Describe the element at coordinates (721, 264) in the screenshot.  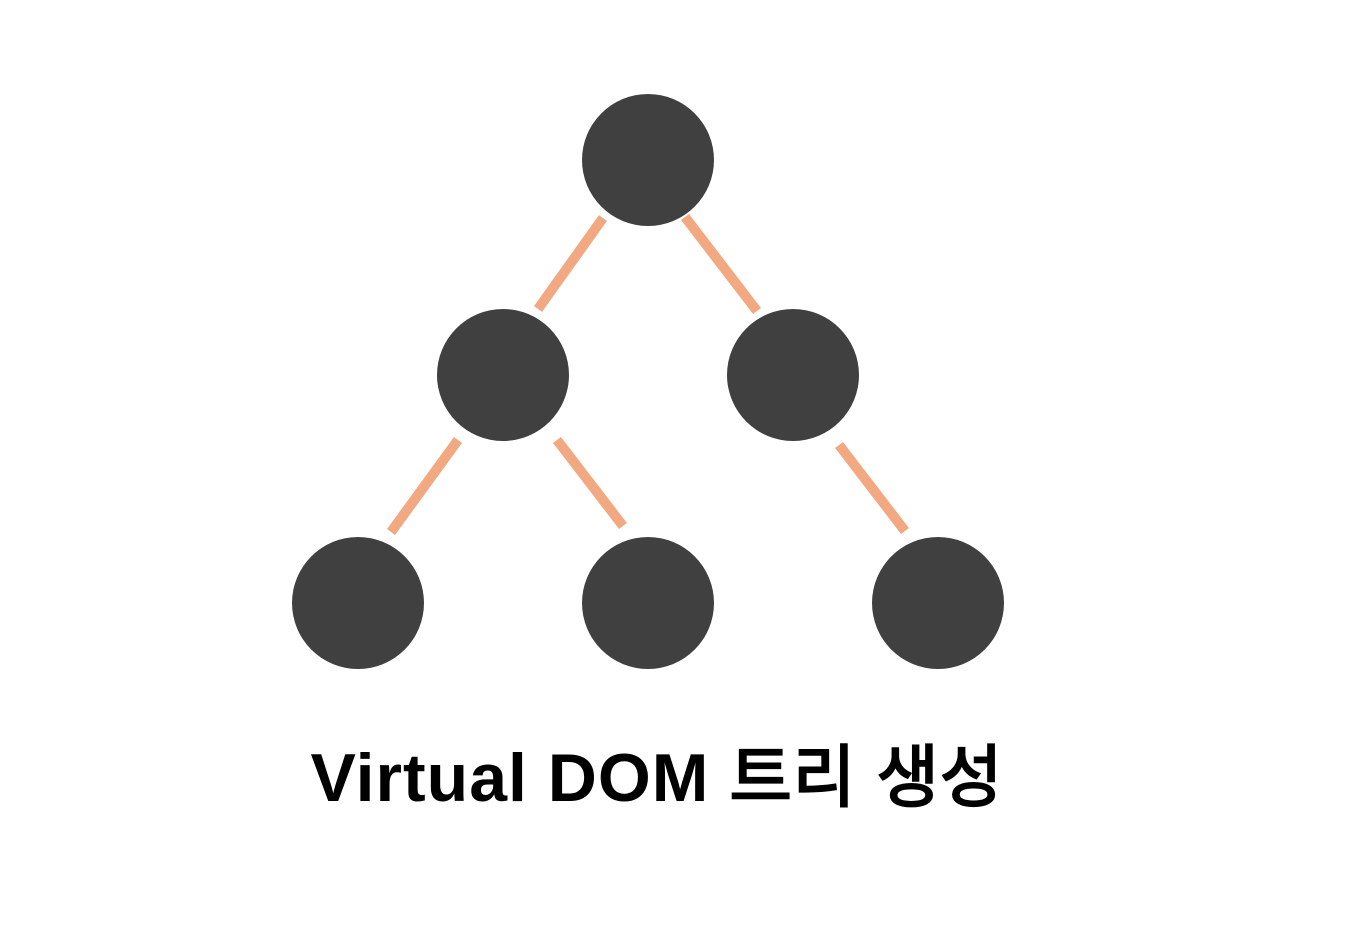
I see `edge-root-to-right-child` at that location.